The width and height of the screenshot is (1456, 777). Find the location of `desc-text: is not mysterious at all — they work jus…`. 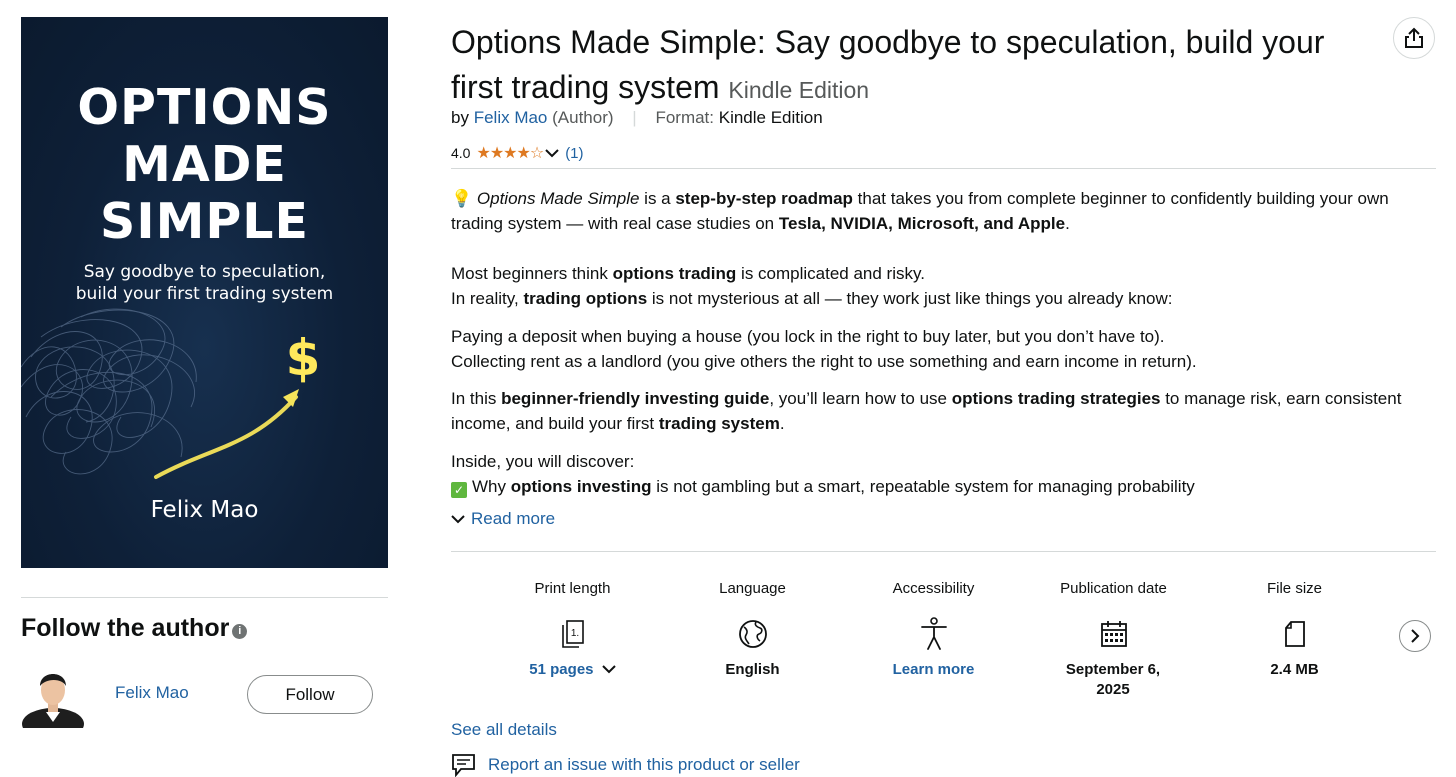

desc-text: is not mysterious at all — they work jus… is located at coordinates (910, 298).